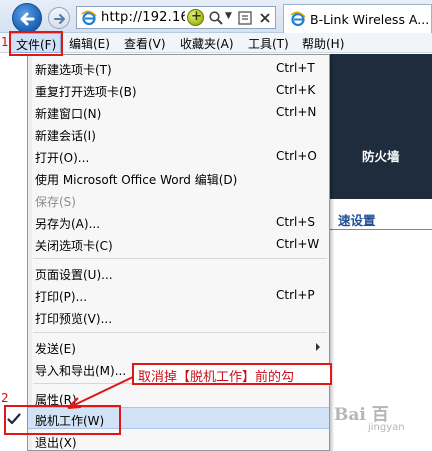 This screenshot has width=432, height=451. I want to click on baidu-watermark: Bai 百 jingyan, so click(375, 425).